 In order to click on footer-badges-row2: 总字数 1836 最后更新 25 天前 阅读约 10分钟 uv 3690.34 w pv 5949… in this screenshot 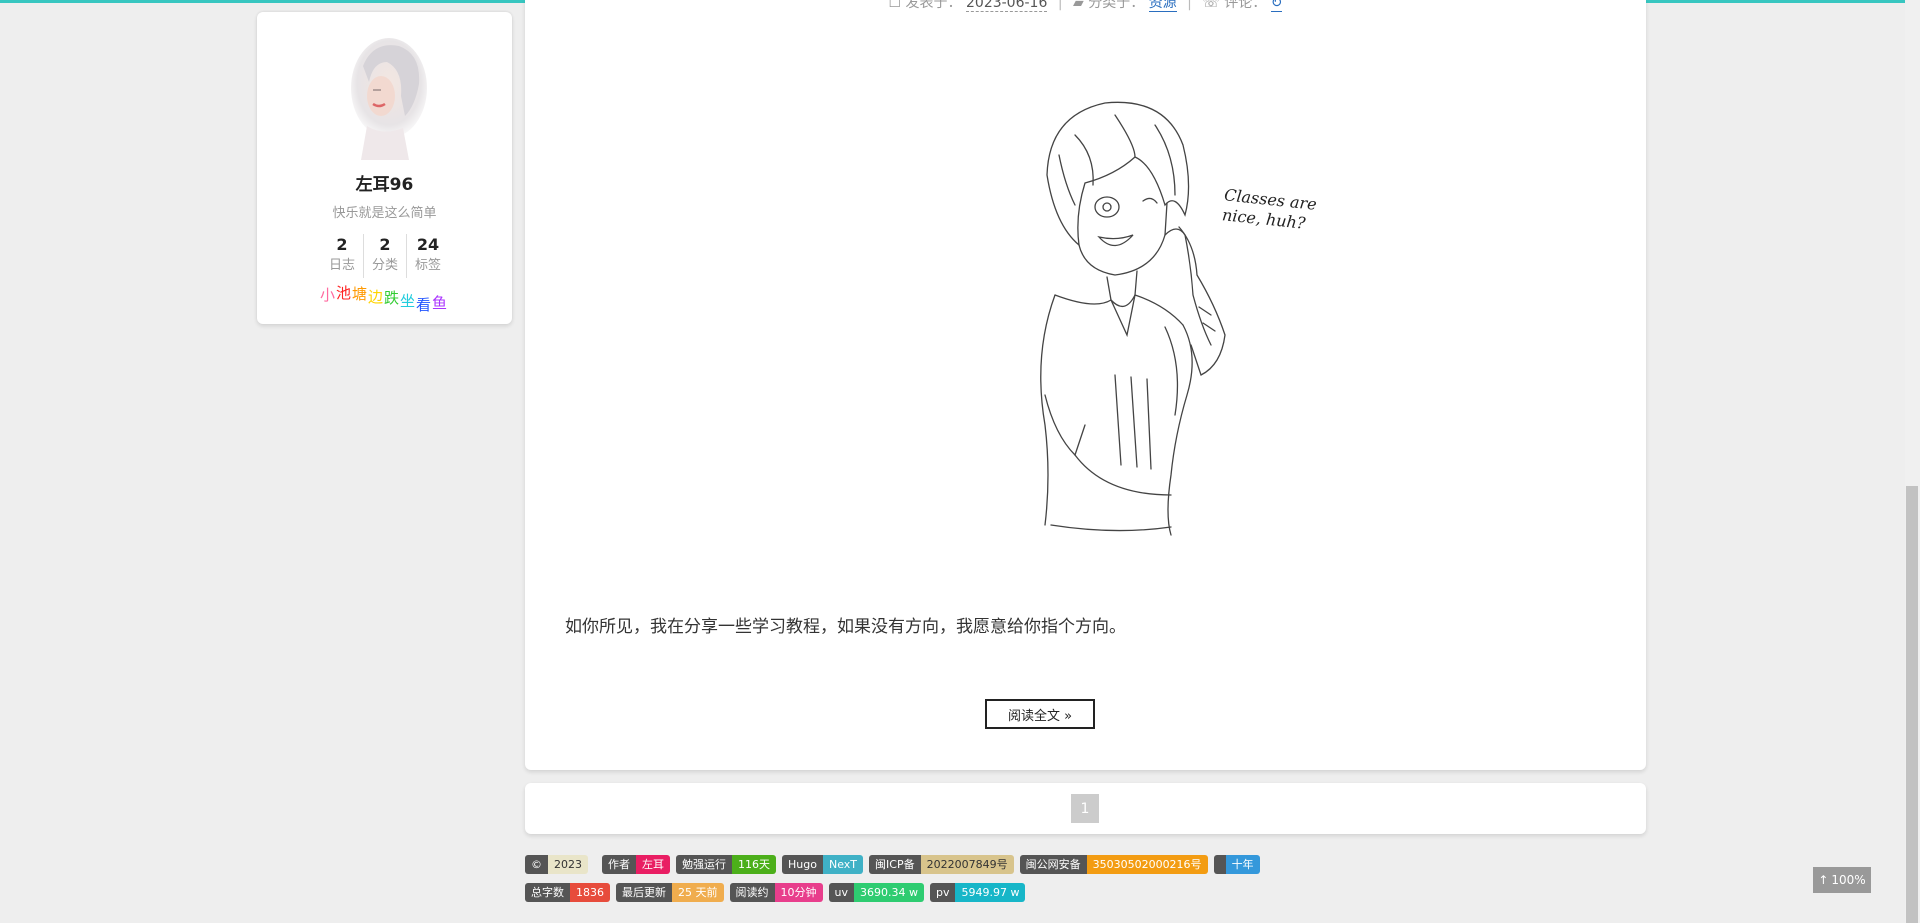, I will do `click(778, 892)`.